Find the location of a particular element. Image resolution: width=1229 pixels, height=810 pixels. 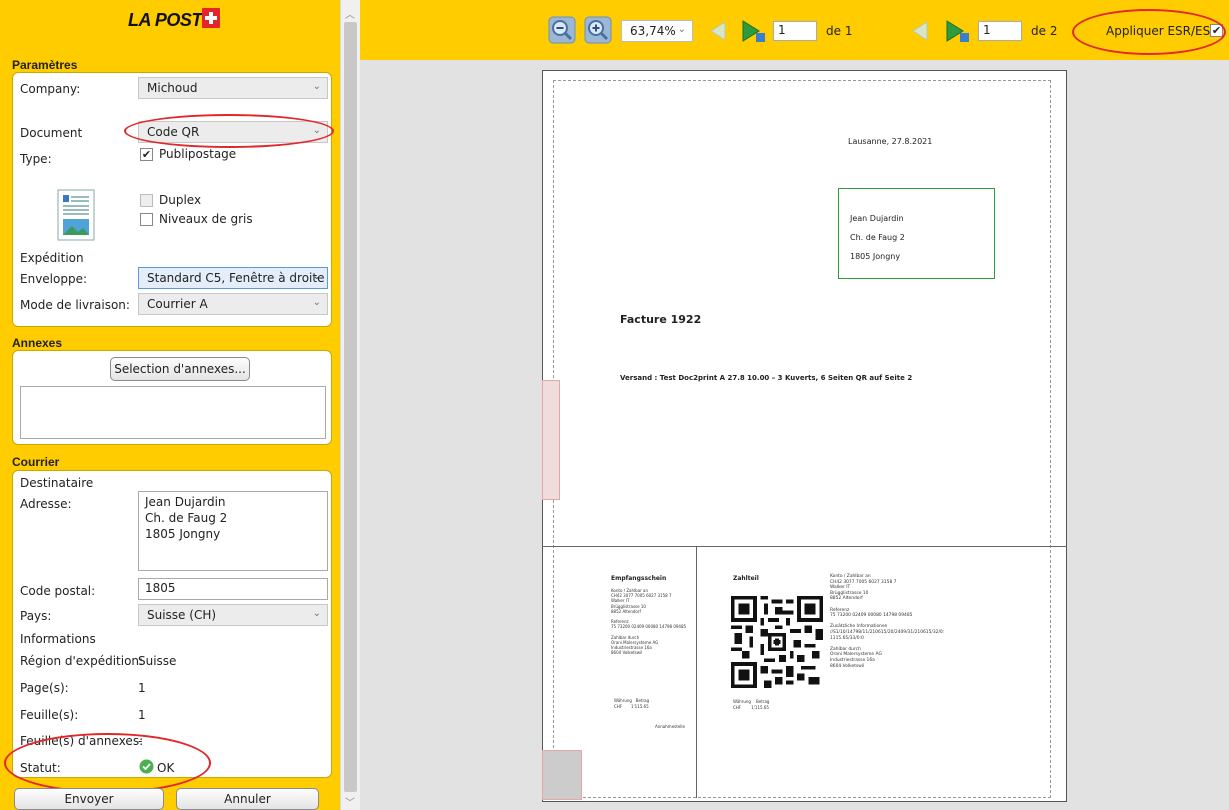

margin-marker-top is located at coordinates (551, 440).